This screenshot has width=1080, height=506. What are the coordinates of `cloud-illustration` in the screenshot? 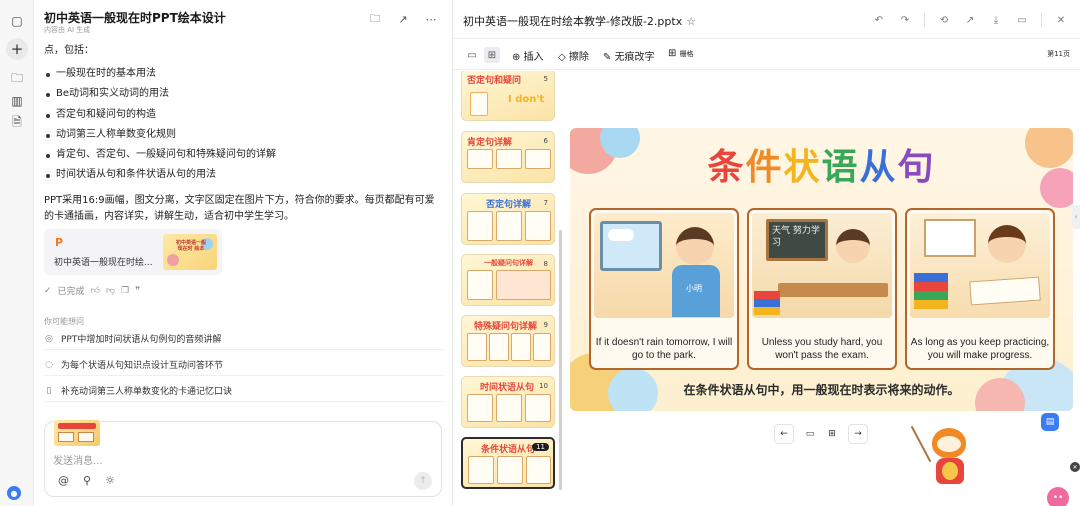 It's located at (621, 235).